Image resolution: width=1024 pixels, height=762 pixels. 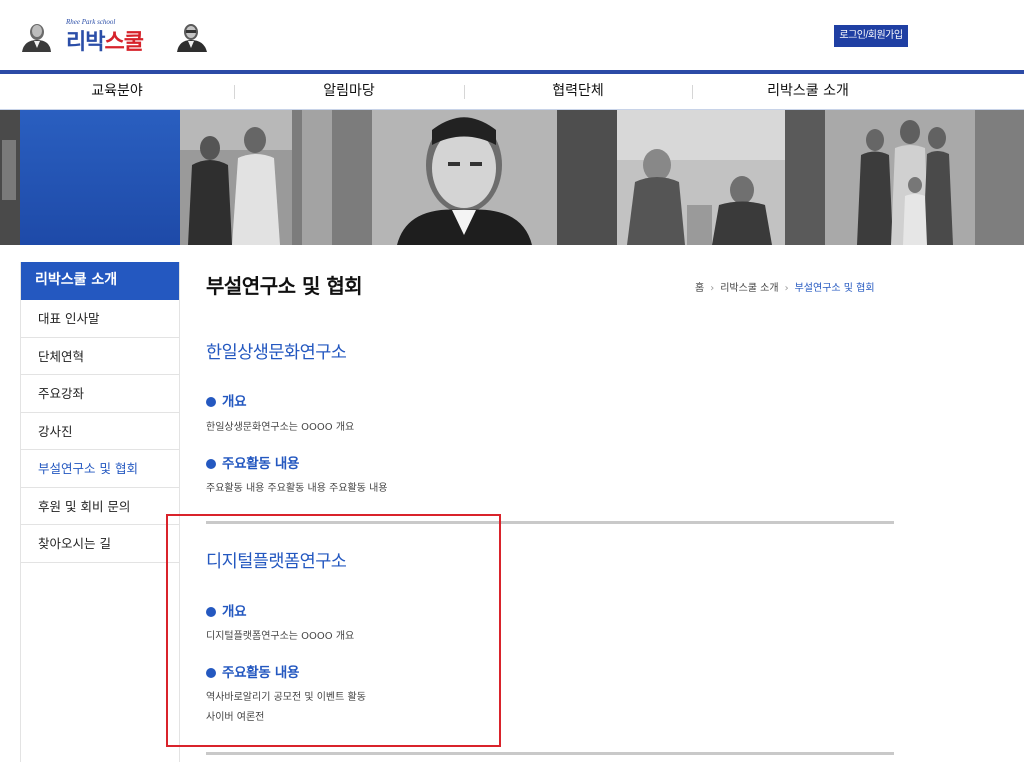 I want to click on banner-photo-group, so click(x=236, y=177).